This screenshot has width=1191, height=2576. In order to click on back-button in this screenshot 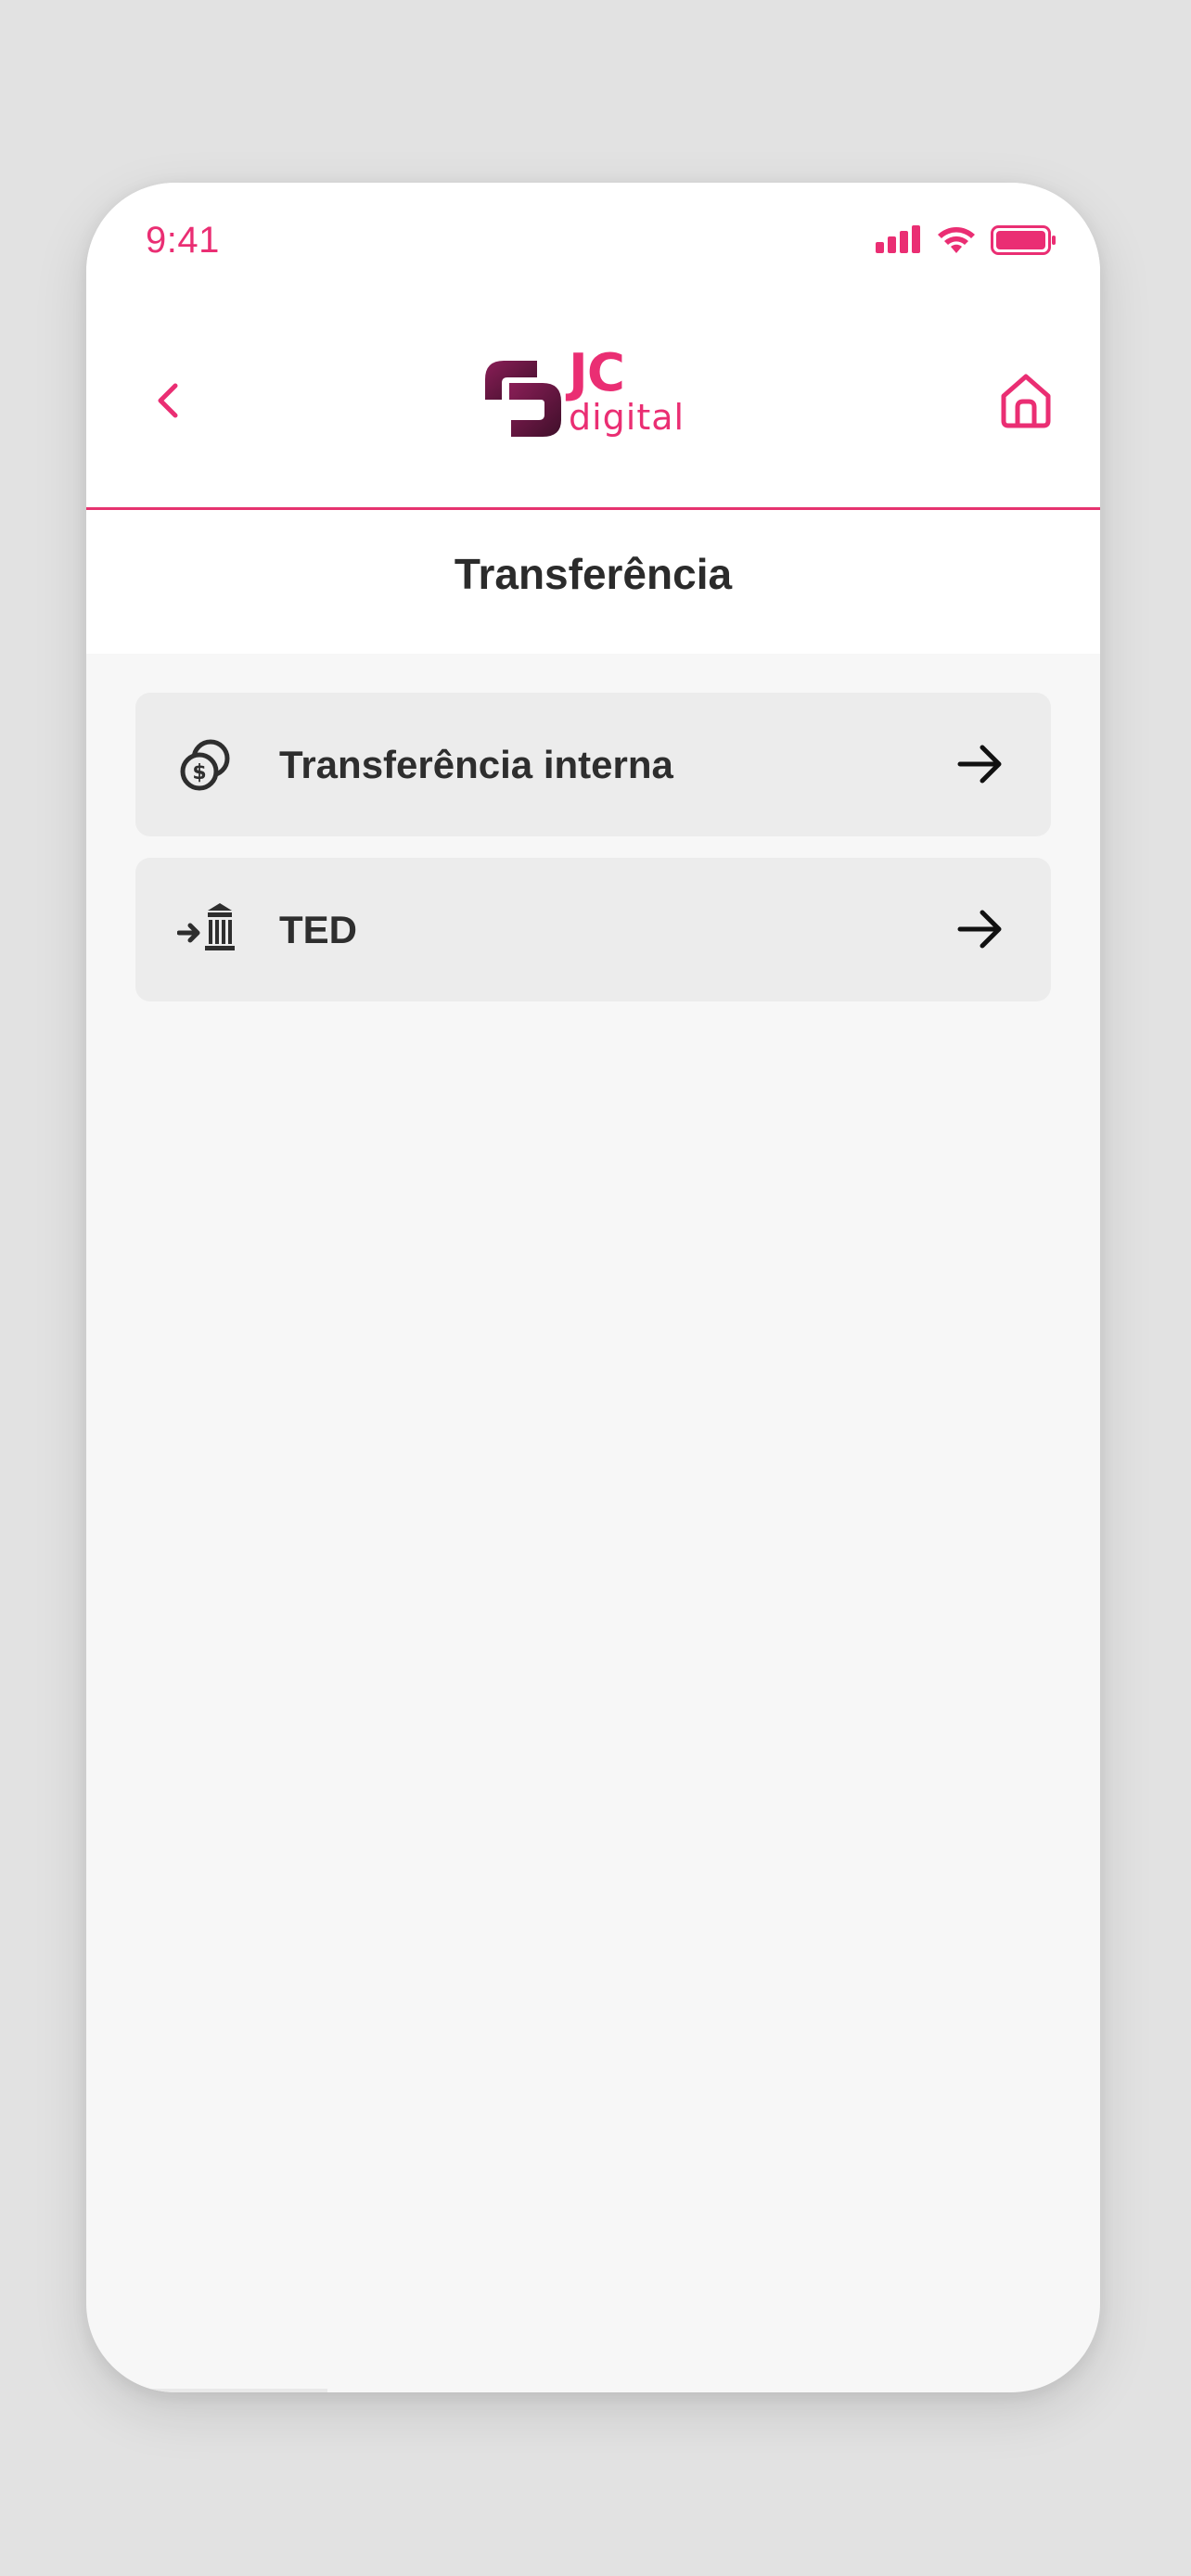, I will do `click(168, 400)`.